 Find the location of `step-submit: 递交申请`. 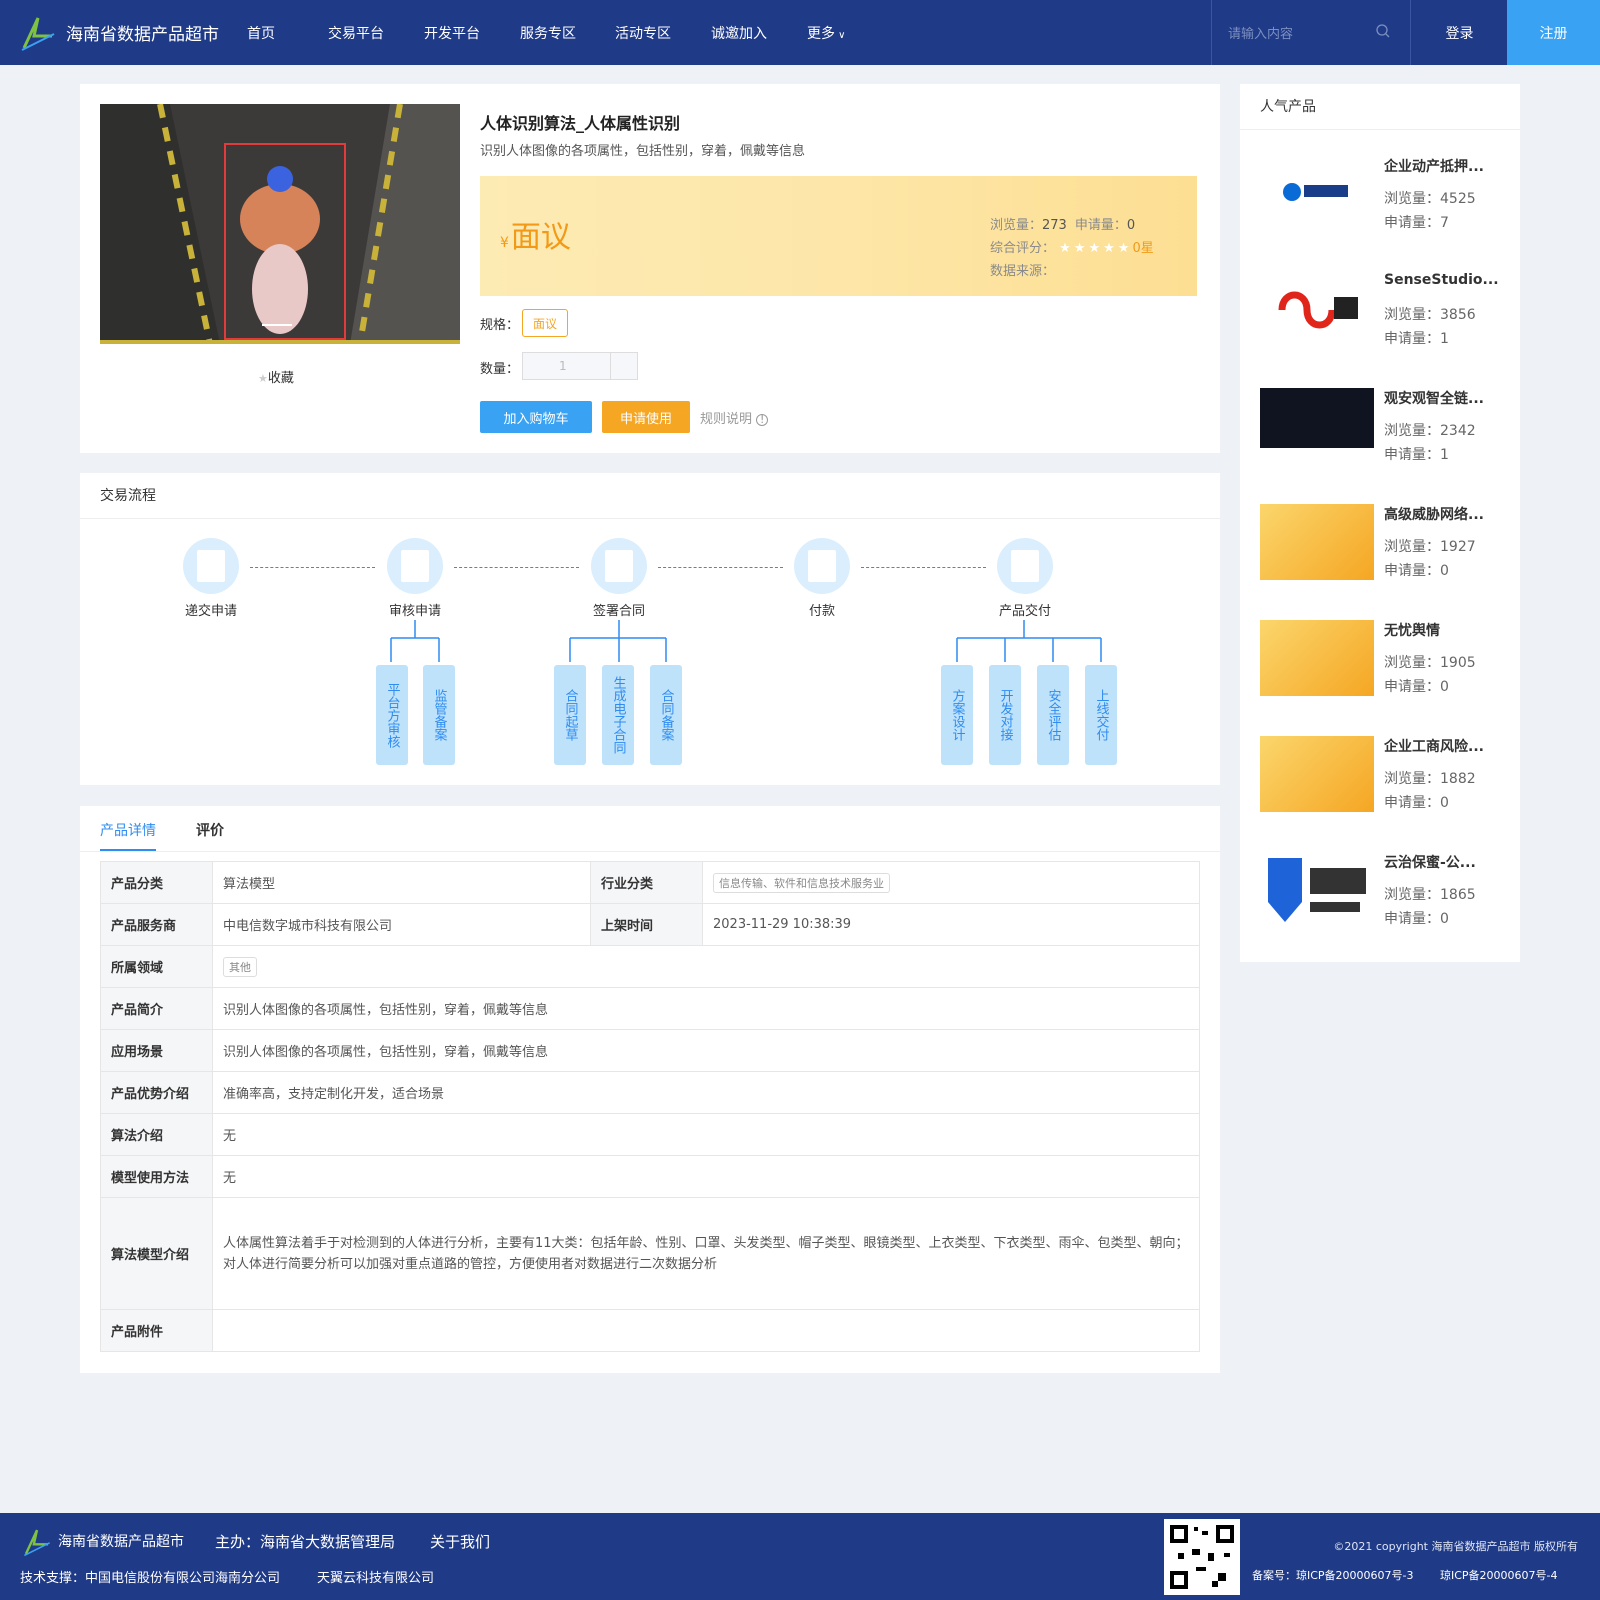

step-submit: 递交申请 is located at coordinates (211, 578).